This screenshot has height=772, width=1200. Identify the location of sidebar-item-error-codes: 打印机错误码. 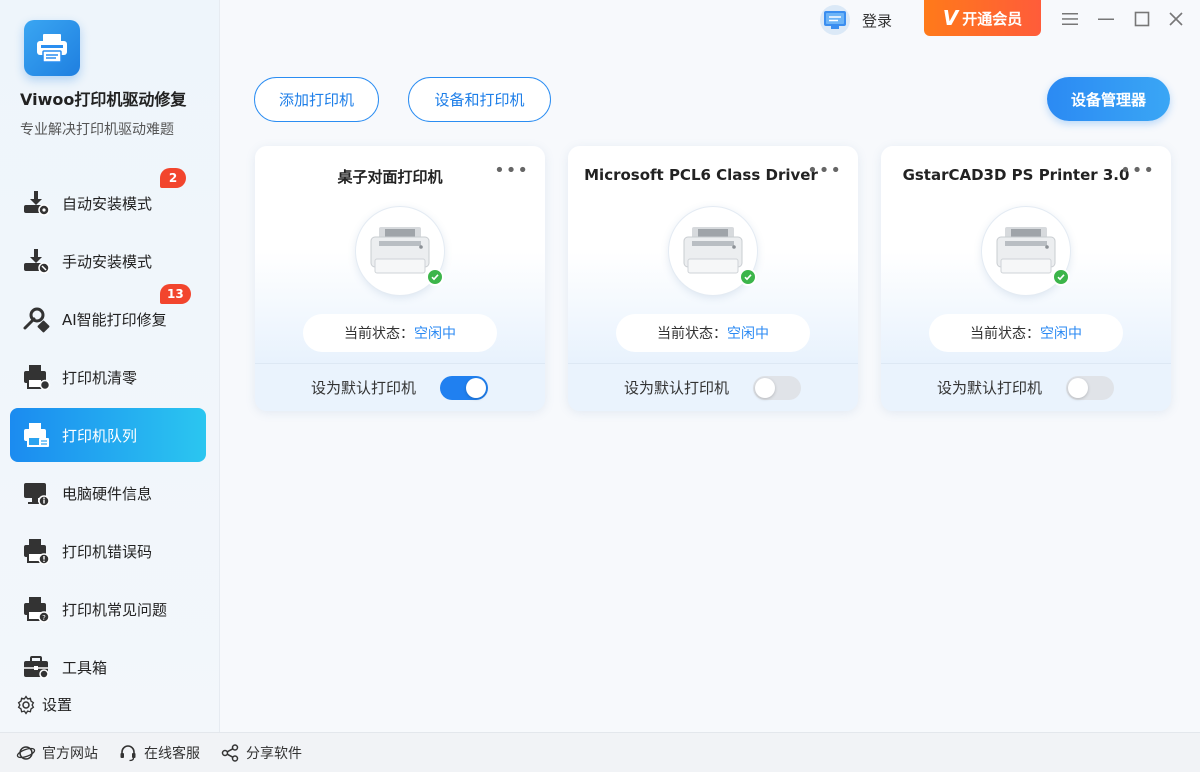
(108, 551).